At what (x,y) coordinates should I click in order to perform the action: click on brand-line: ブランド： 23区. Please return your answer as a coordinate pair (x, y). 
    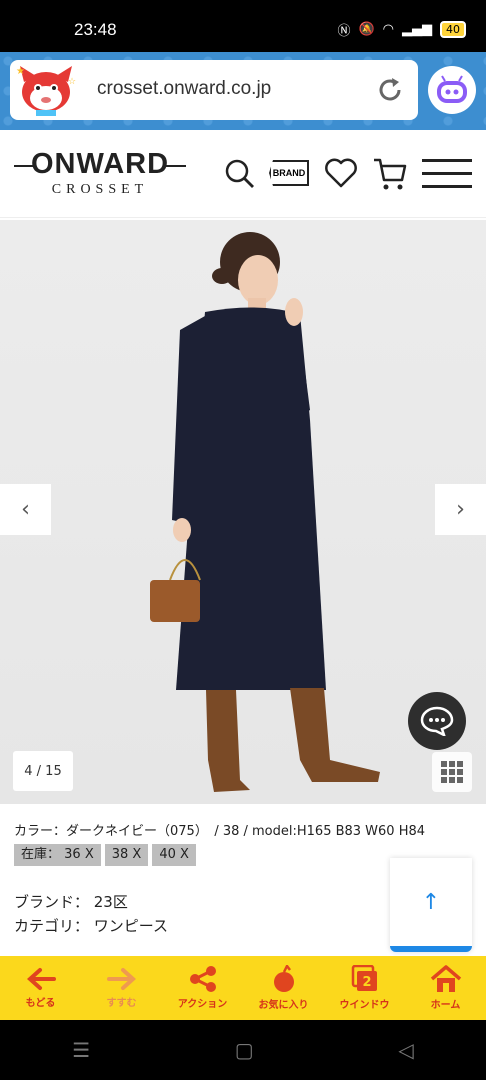
    Looking at the image, I should click on (71, 902).